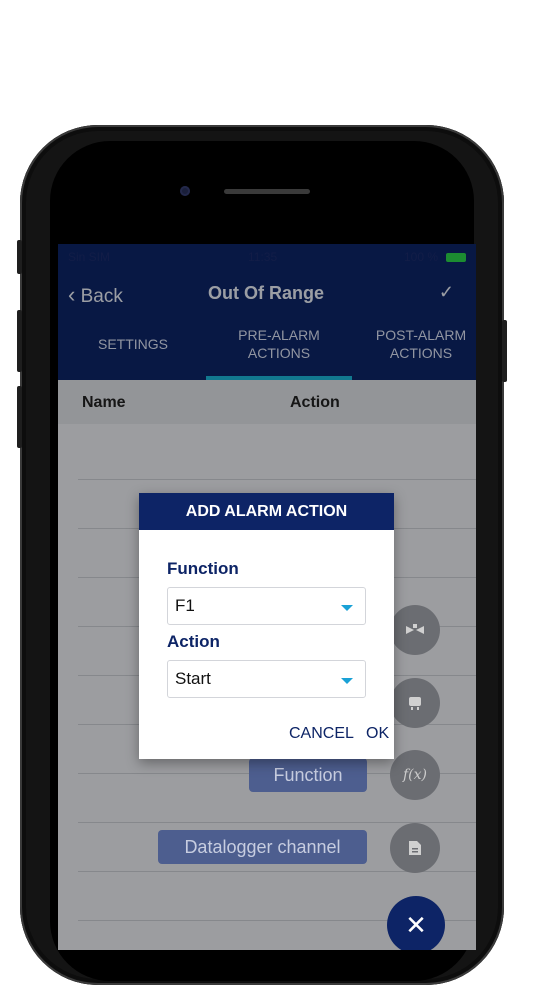 This screenshot has width=534, height=985. I want to click on front-camera, so click(185, 191).